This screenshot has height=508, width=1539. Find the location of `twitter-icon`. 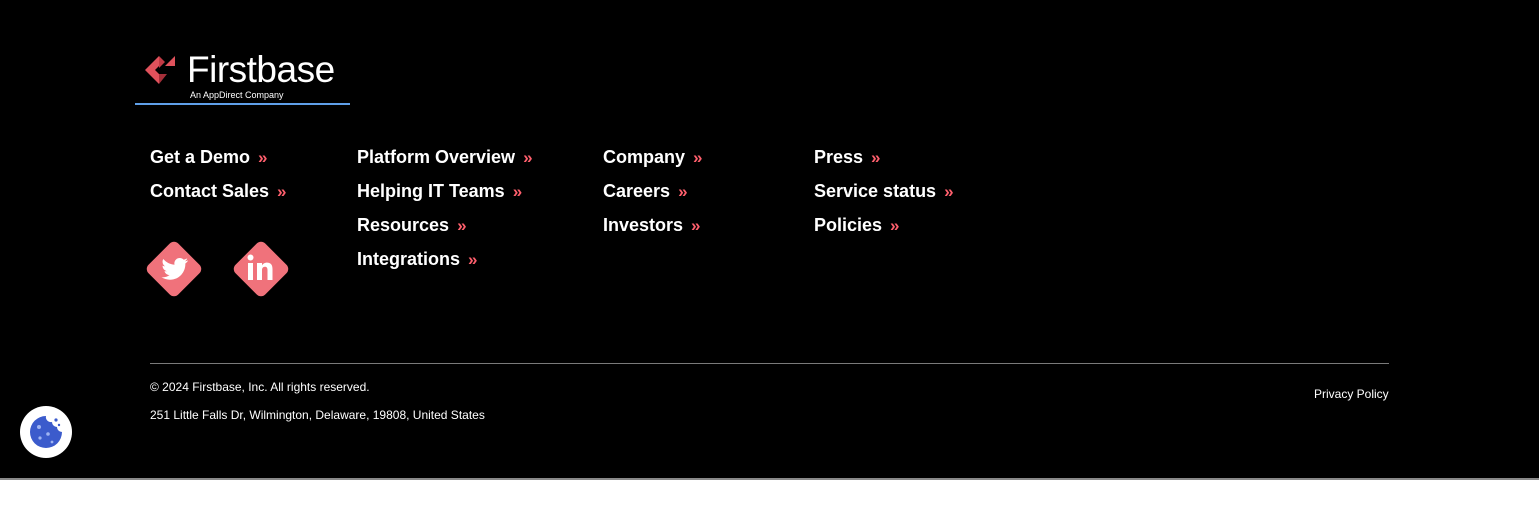

twitter-icon is located at coordinates (174, 269).